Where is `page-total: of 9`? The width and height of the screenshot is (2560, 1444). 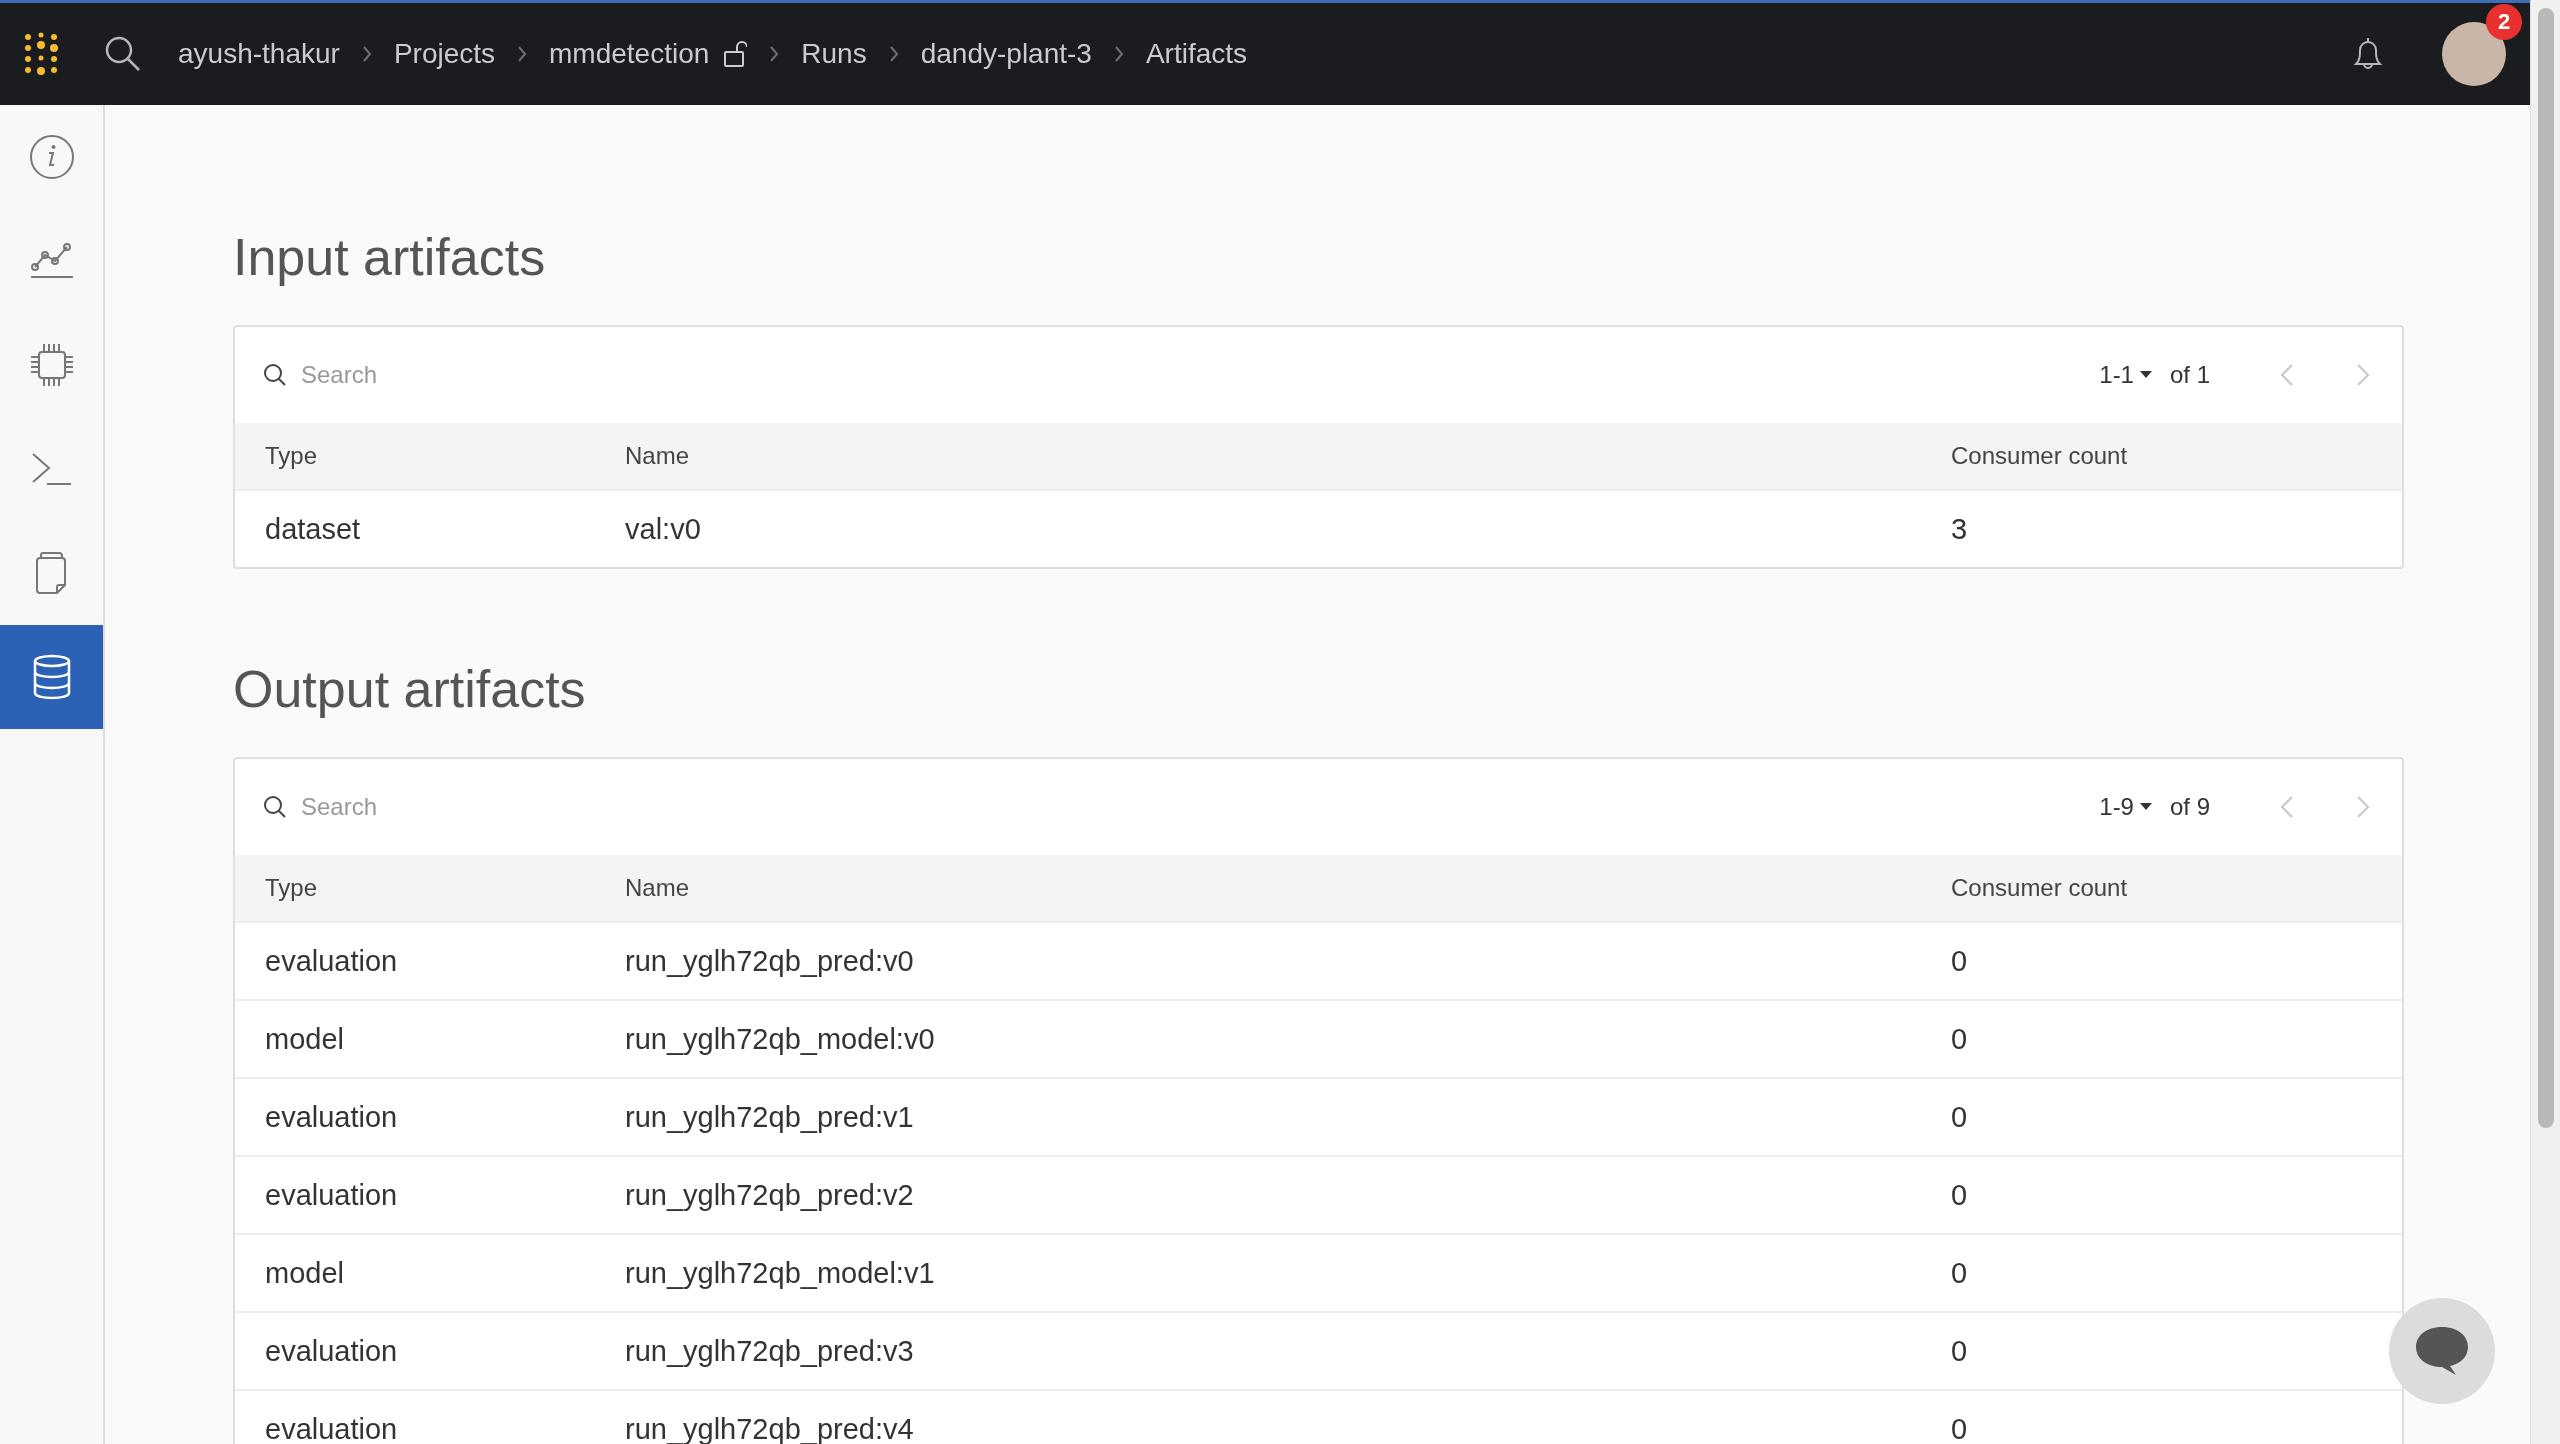 page-total: of 9 is located at coordinates (2189, 807).